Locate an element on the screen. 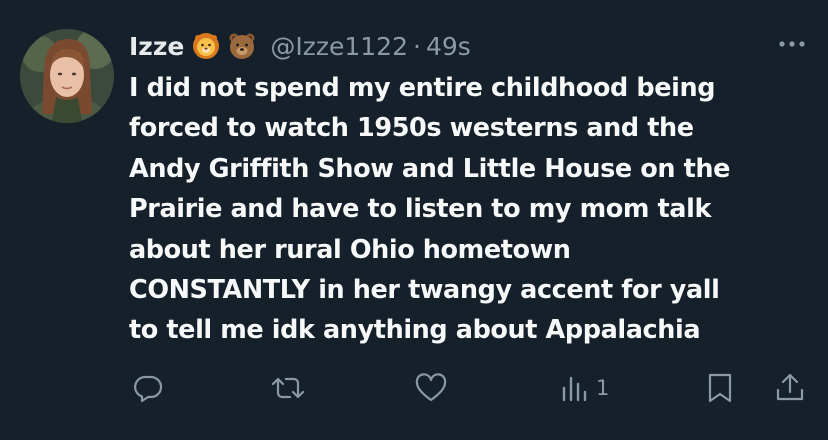  lion-face-emoji is located at coordinates (206, 46).